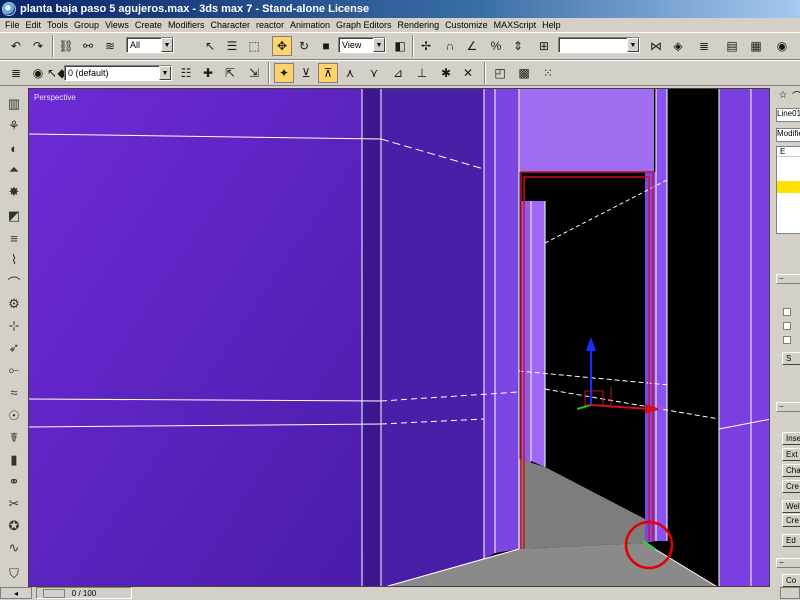 Image resolution: width=800 pixels, height=600 pixels. I want to click on panel-button: Co, so click(791, 580).